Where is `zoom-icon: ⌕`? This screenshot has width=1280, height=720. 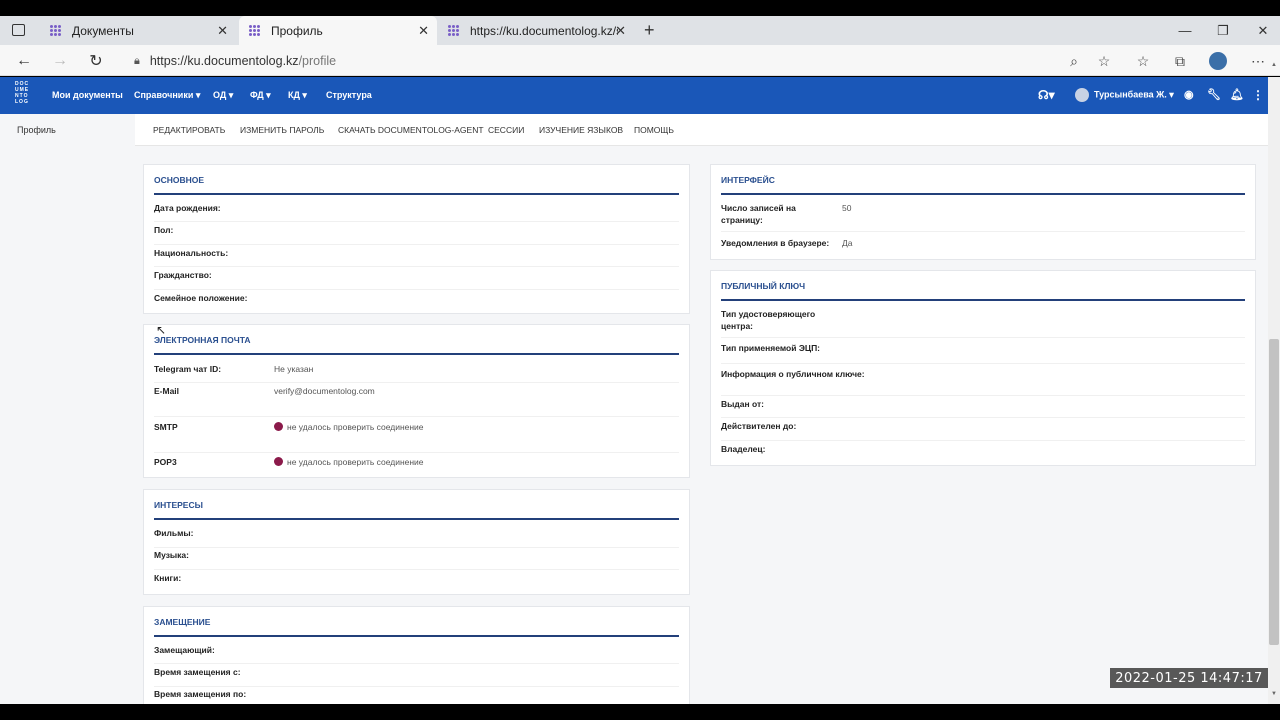
zoom-icon: ⌕ is located at coordinates (1074, 61).